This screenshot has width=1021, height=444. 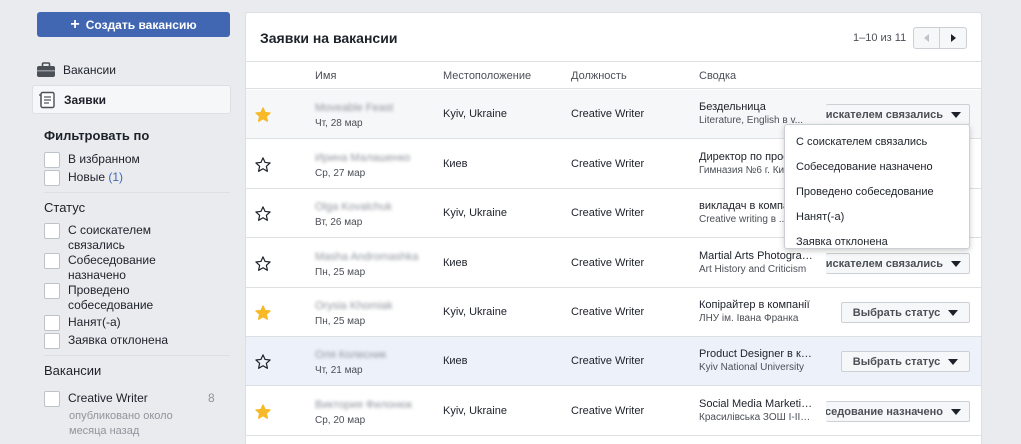 I want to click on status-label: Проведено собеседование, so click(x=111, y=297).